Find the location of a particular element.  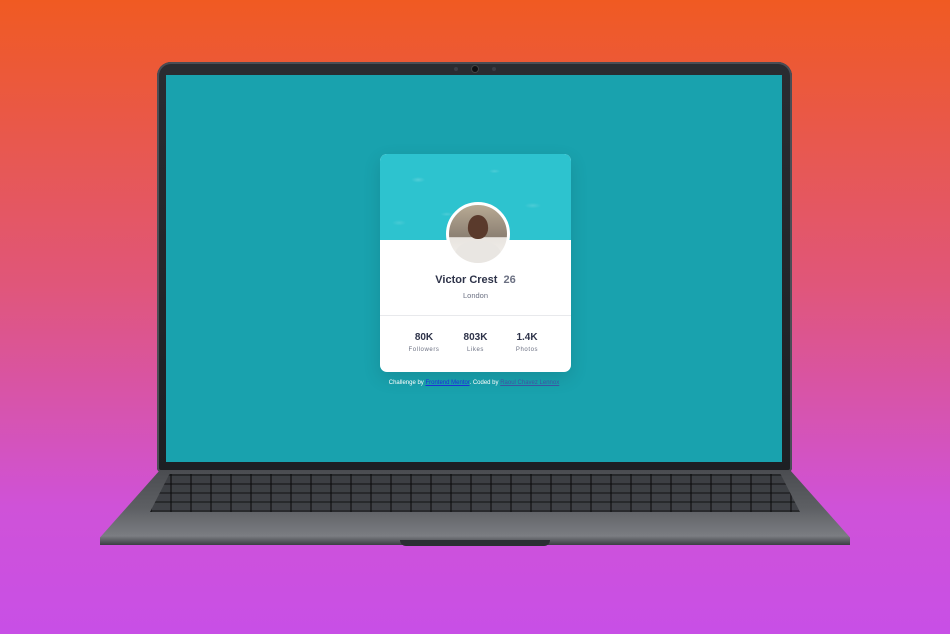

profile-age: 26 is located at coordinates (509, 280).